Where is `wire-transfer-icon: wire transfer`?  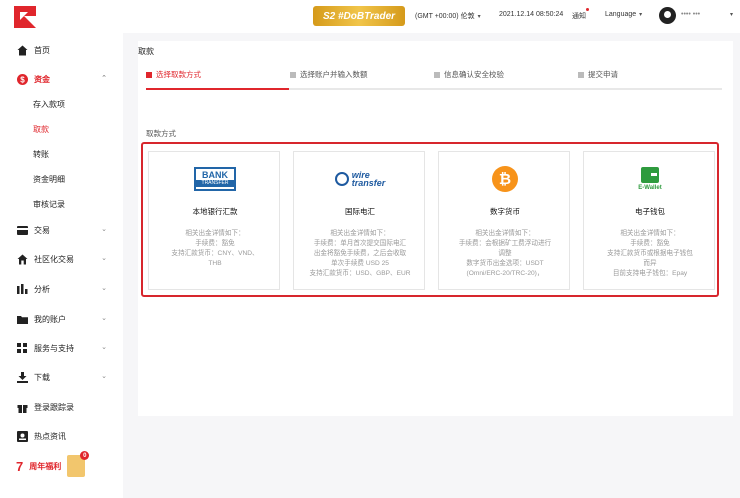
wire-transfer-icon: wire transfer is located at coordinates (360, 179).